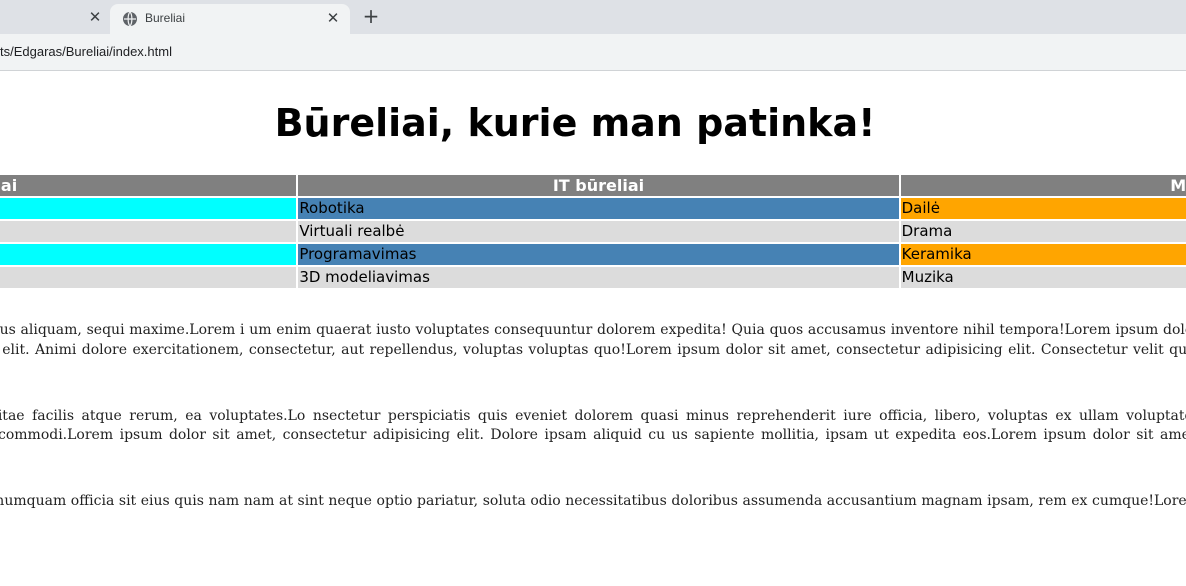  I want to click on globe-icon, so click(130, 19).